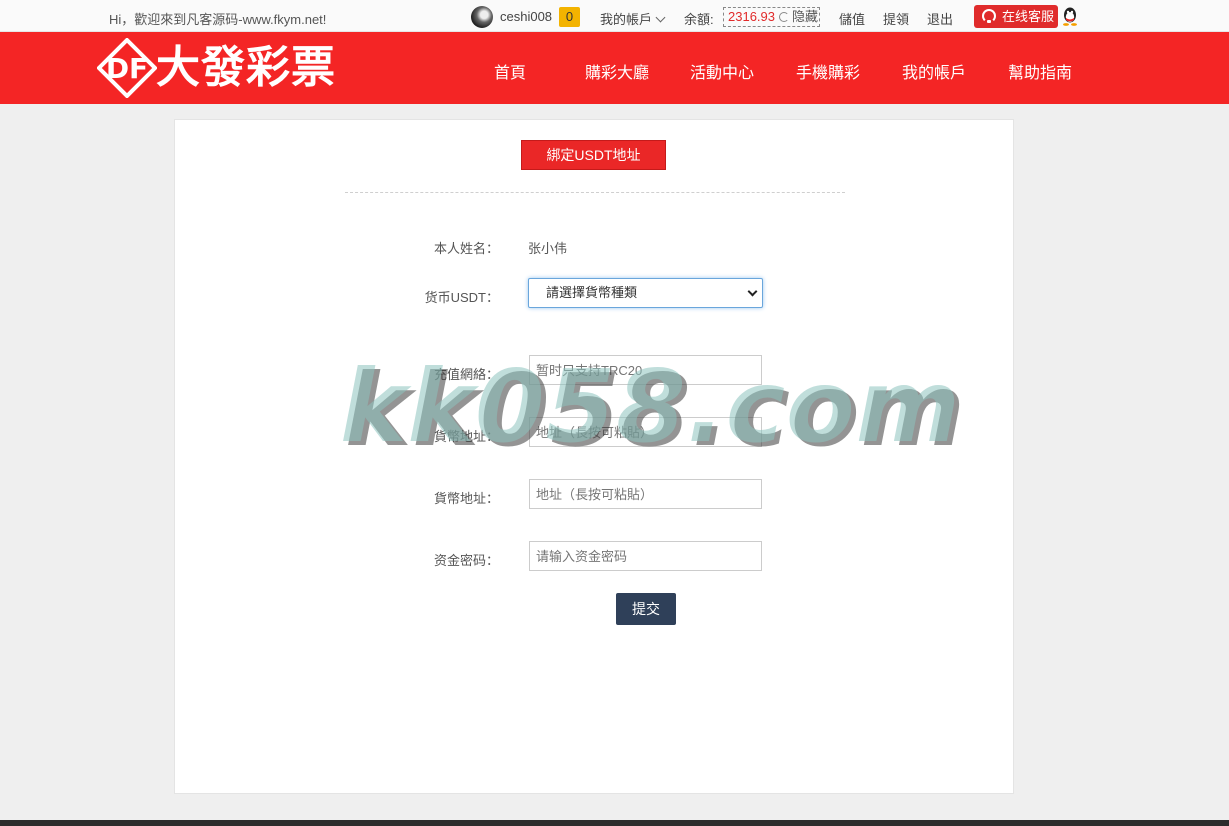  Describe the element at coordinates (722, 71) in the screenshot. I see `nav-events: 活動中心` at that location.